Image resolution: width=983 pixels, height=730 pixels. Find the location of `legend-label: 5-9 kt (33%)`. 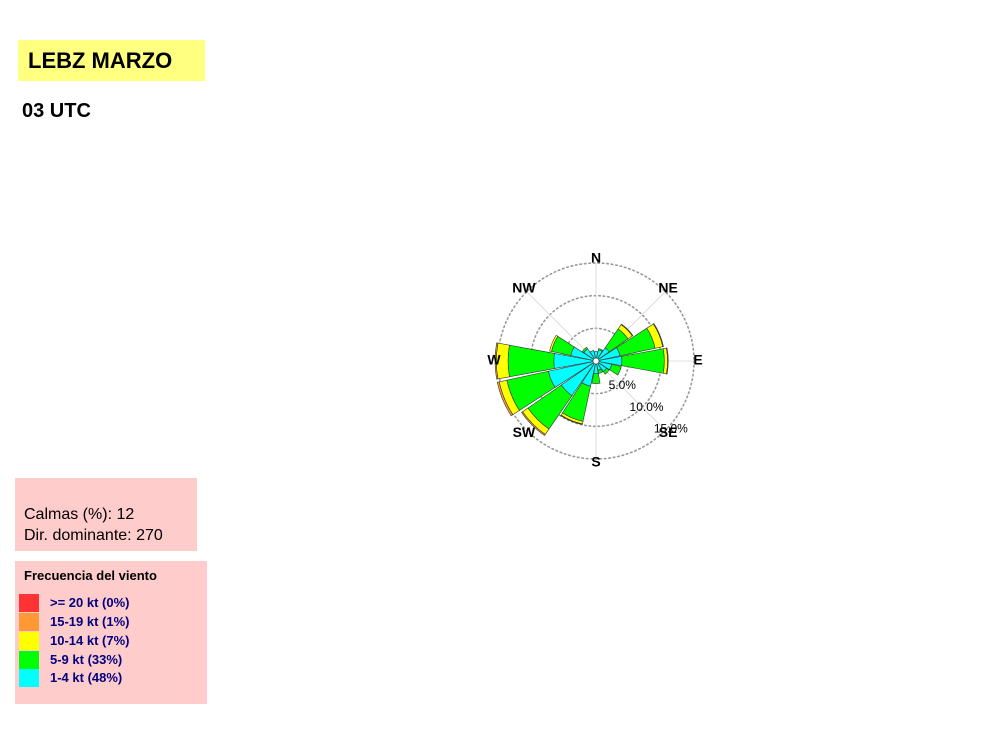

legend-label: 5-9 kt (33%) is located at coordinates (86, 659).